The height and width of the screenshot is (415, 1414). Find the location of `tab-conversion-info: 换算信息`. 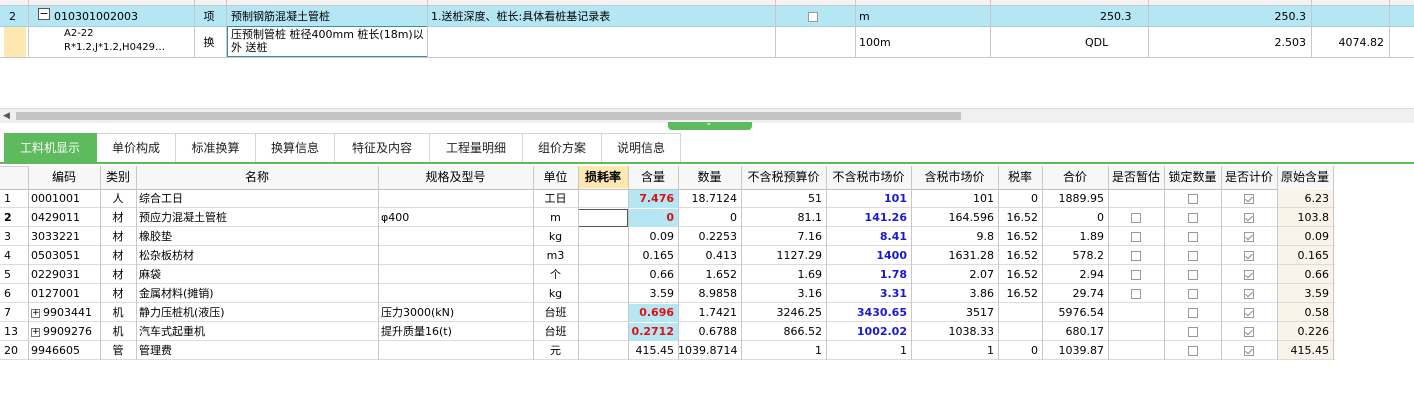

tab-conversion-info: 换算信息 is located at coordinates (295, 147).